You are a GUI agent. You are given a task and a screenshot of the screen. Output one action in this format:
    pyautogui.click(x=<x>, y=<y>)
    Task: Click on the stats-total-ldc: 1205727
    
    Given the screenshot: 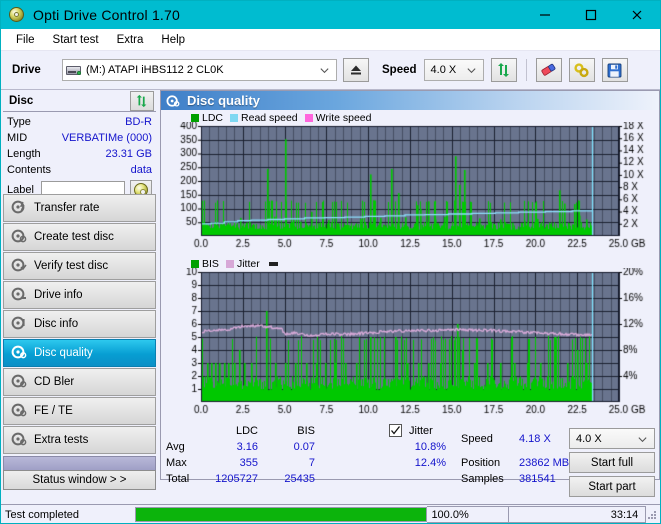 What is the action you would take?
    pyautogui.click(x=236, y=479)
    